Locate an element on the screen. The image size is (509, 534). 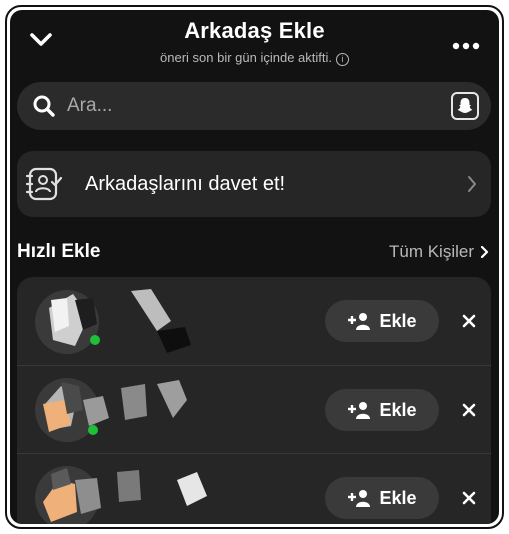
invite-friends-row: Arkadaşlarını davet et! is located at coordinates (254, 184).